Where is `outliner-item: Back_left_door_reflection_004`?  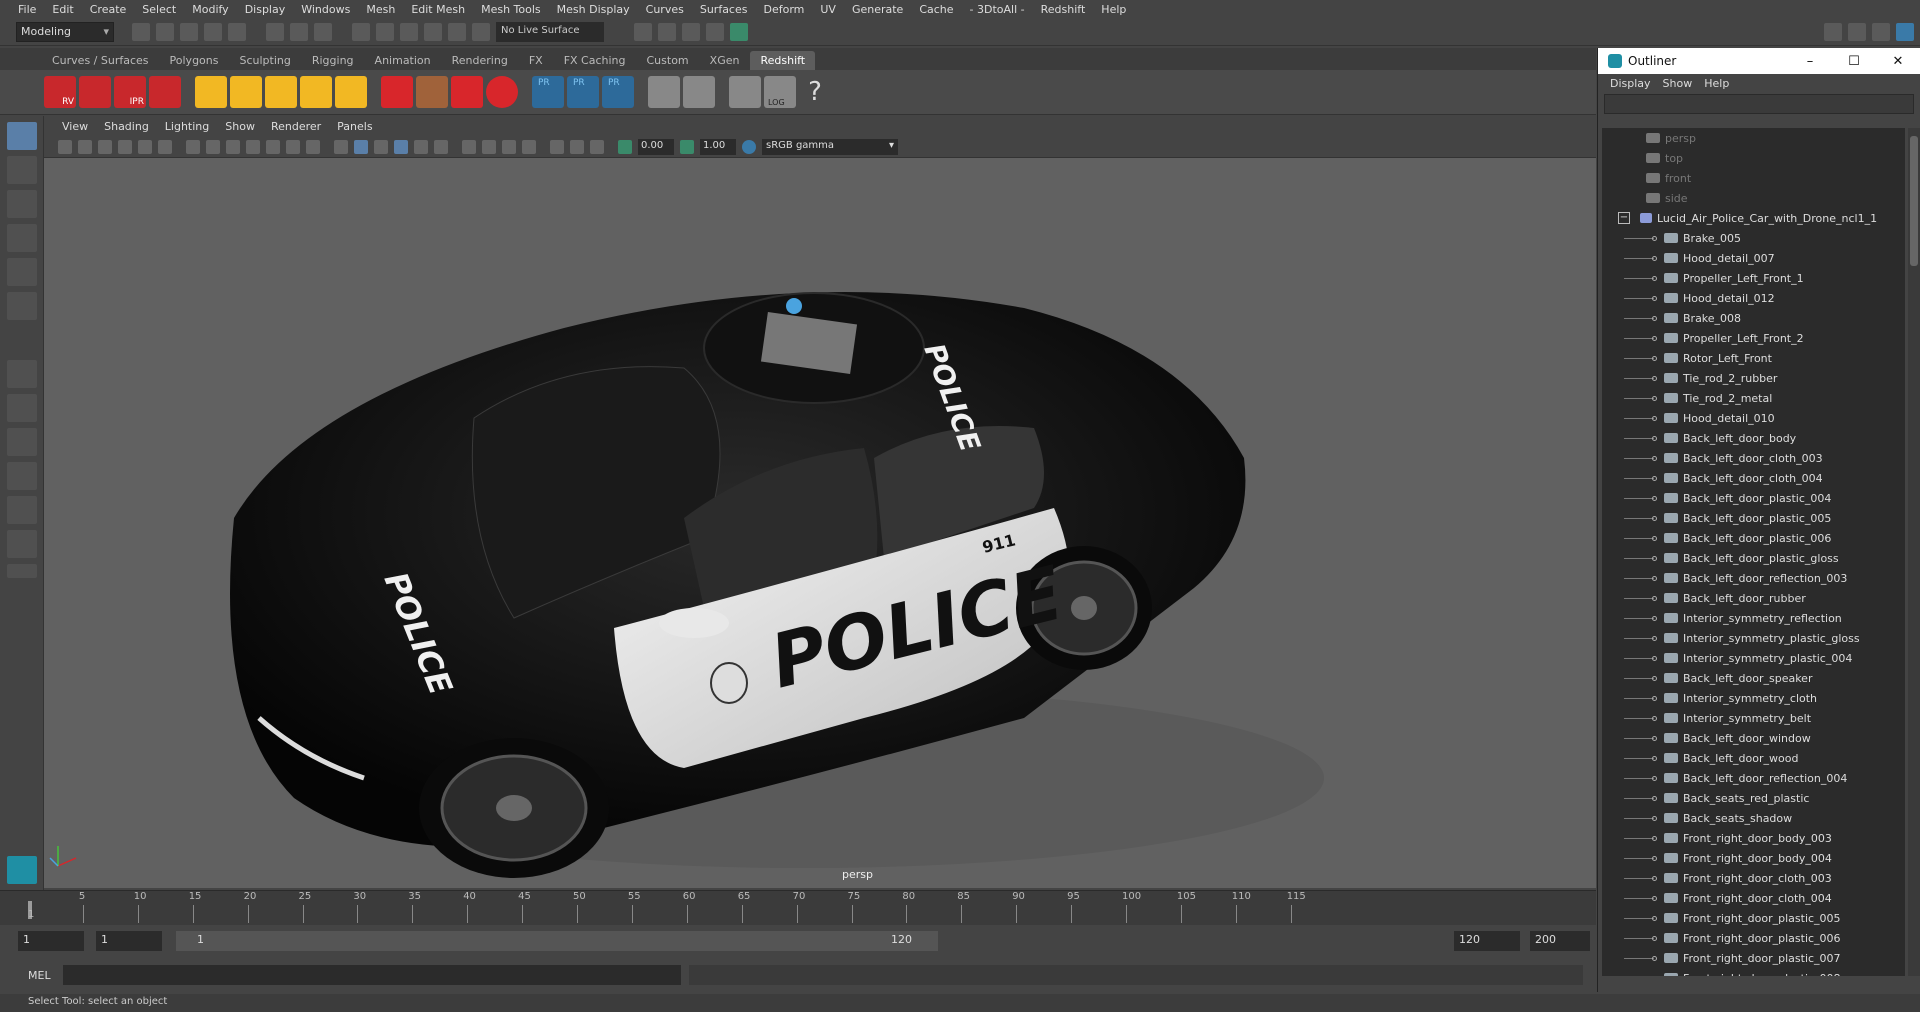 outliner-item: Back_left_door_reflection_004 is located at coordinates (1753, 778).